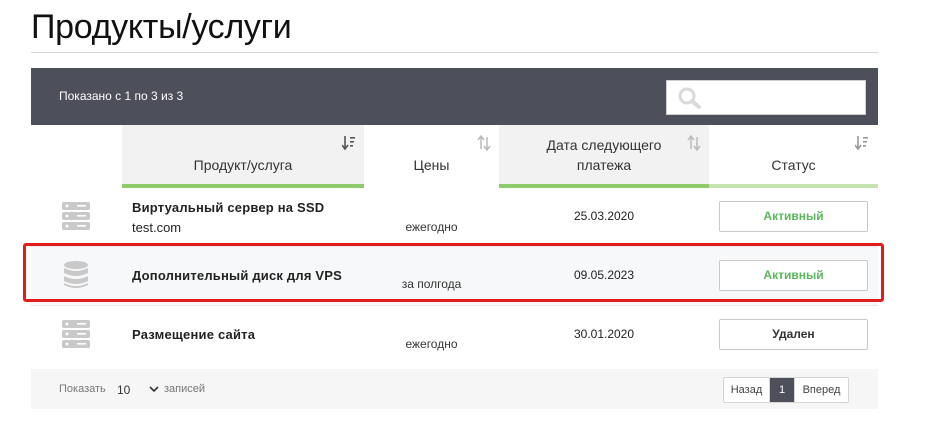 The height and width of the screenshot is (444, 932). What do you see at coordinates (185, 389) in the screenshot?
I see `entries-label: записей` at bounding box center [185, 389].